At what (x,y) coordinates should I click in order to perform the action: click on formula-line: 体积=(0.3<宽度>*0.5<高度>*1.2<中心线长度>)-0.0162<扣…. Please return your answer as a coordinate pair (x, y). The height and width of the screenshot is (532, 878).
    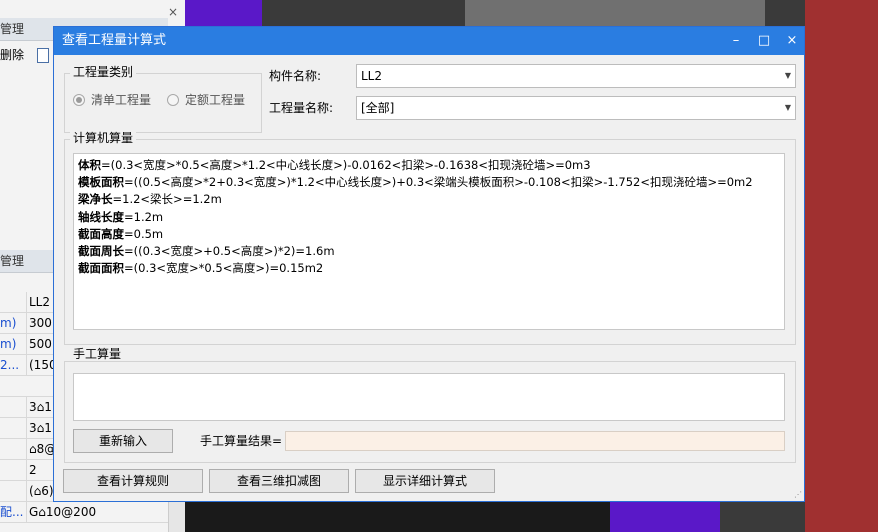
    Looking at the image, I should click on (334, 165).